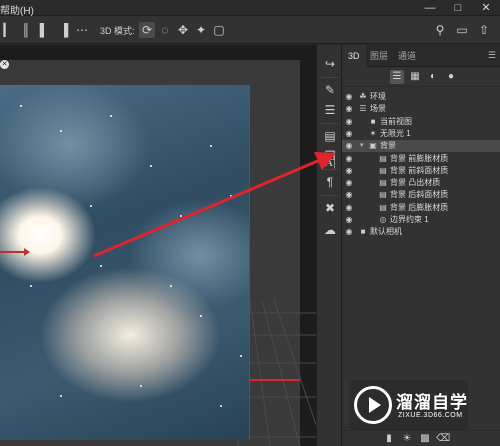 This screenshot has width=500, height=446. What do you see at coordinates (250, 30) in the screenshot?
I see `options-bar: ▎ ║ ▌ ▐ ⋯ 3D 模式: ⟳ ◌ ✥ ✦ ▢ ⚲ ▭ ⇧` at bounding box center [250, 30].